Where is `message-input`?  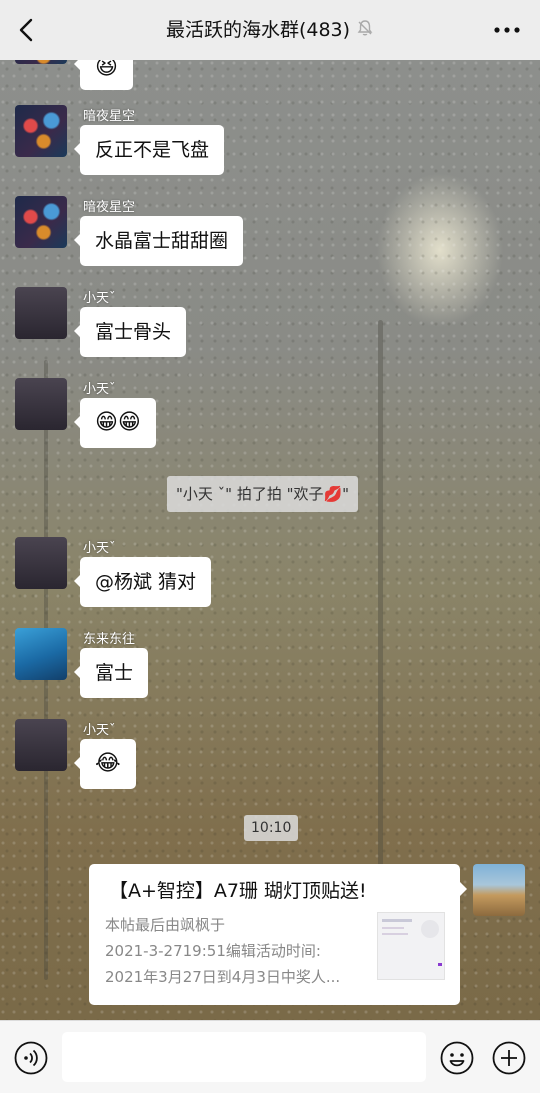 message-input is located at coordinates (244, 1057).